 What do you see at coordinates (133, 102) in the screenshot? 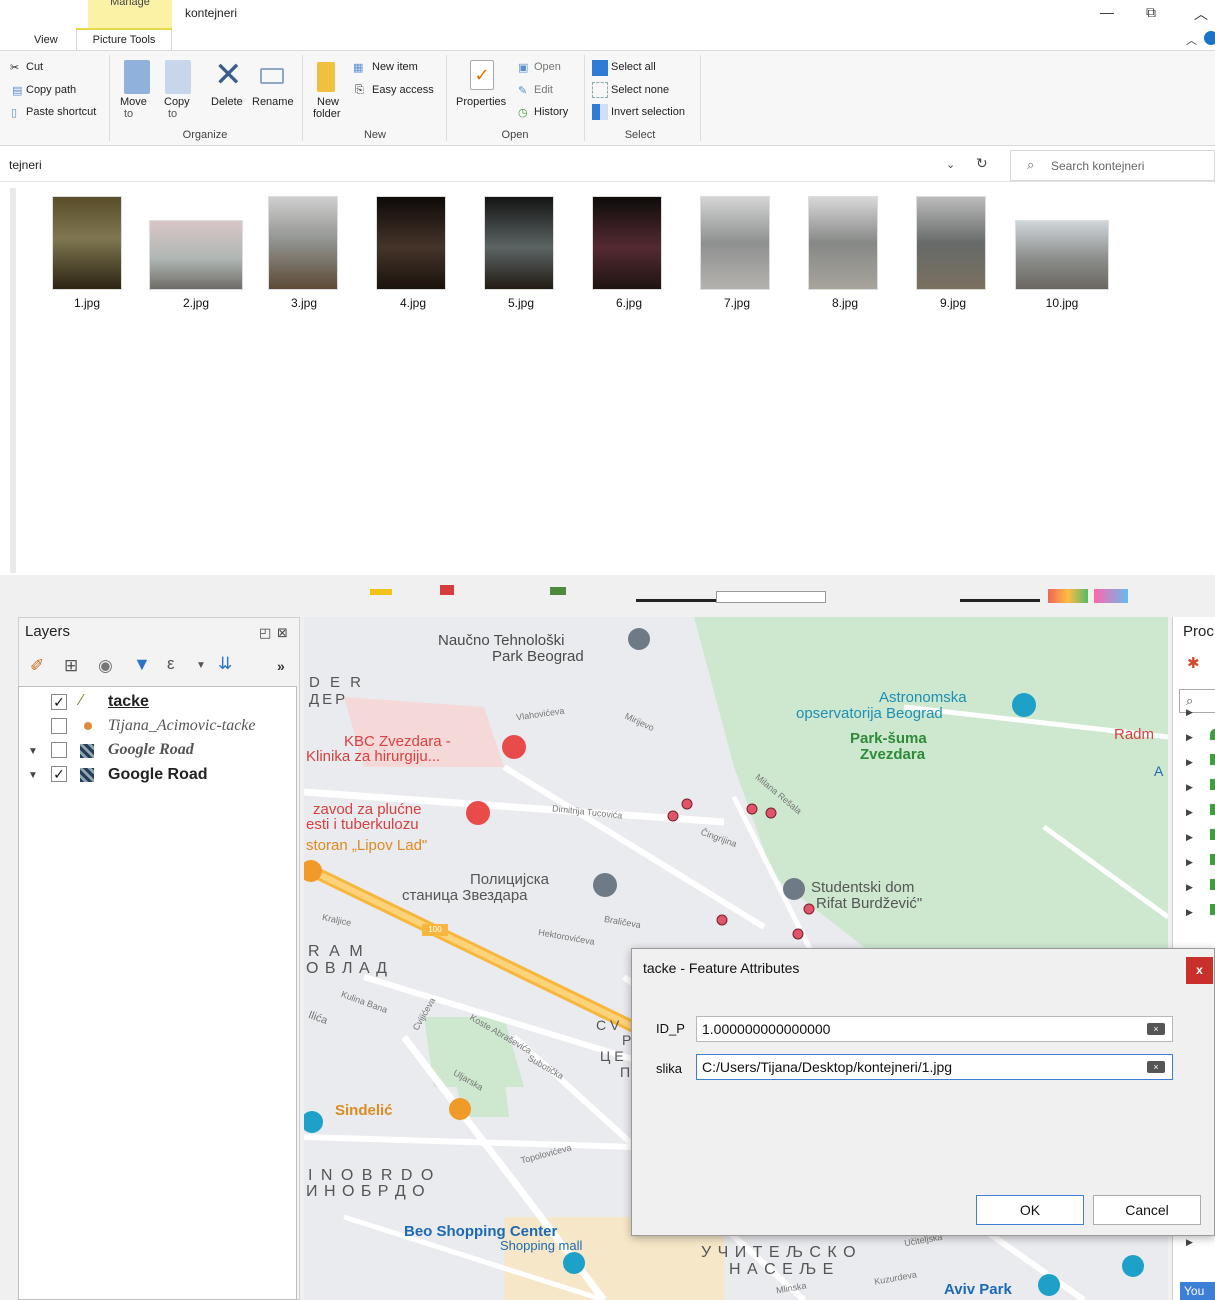
I see `move-to-button: Move` at bounding box center [133, 102].